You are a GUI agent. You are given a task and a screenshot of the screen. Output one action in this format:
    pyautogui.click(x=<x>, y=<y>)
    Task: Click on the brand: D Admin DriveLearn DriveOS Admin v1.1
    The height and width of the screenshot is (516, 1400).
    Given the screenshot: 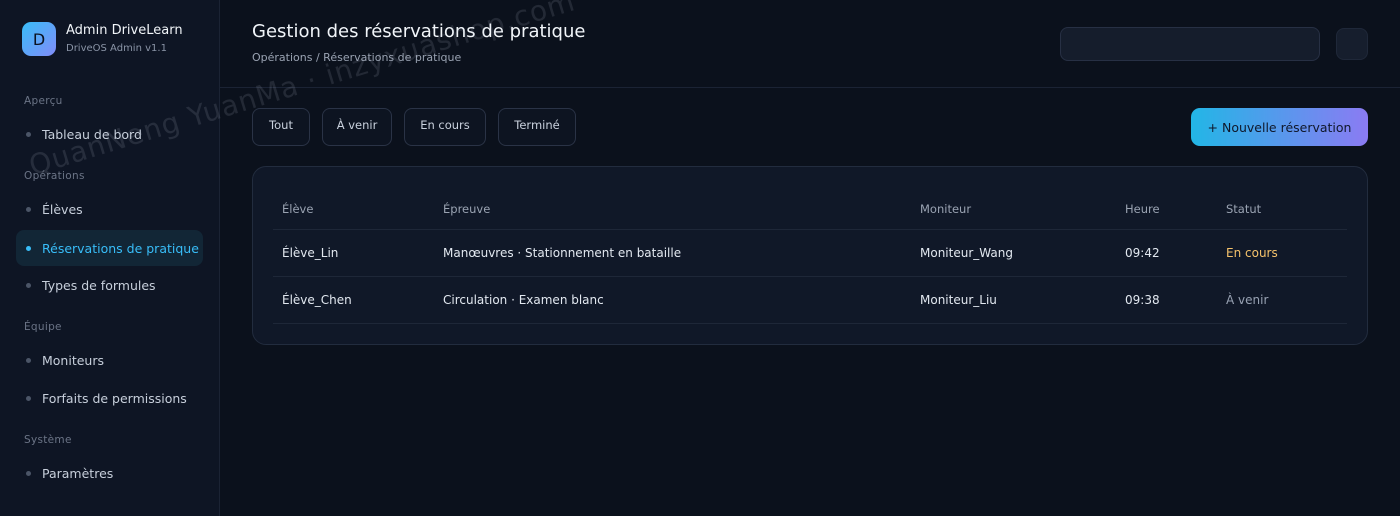 What is the action you would take?
    pyautogui.click(x=102, y=39)
    